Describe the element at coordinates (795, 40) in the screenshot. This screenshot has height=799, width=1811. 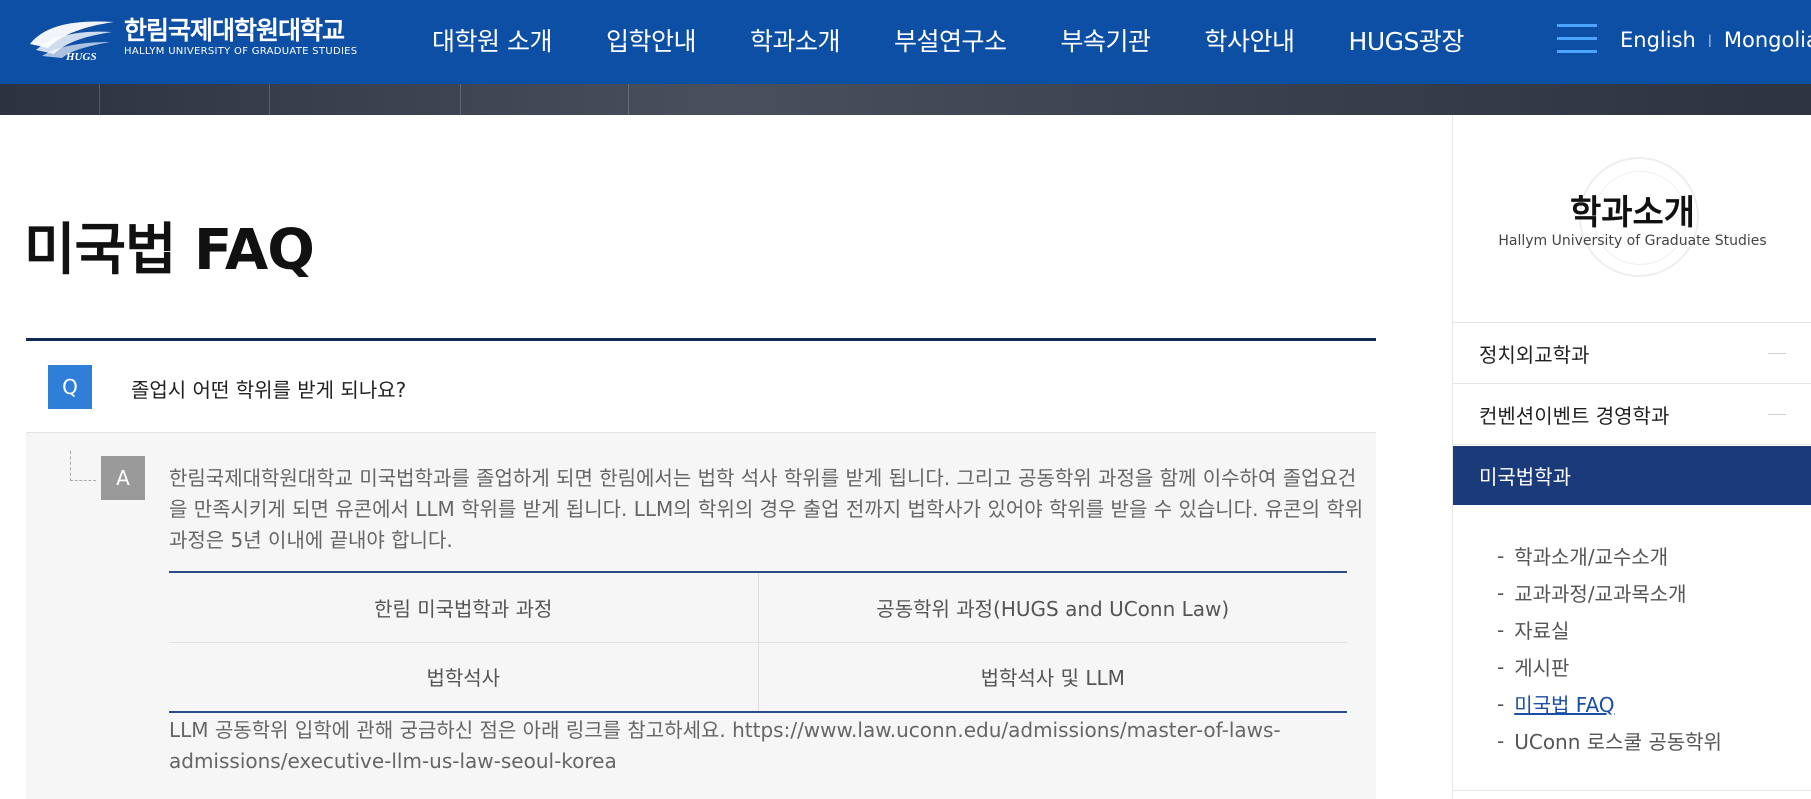
I see `nav-item-departments: 학과소개` at that location.